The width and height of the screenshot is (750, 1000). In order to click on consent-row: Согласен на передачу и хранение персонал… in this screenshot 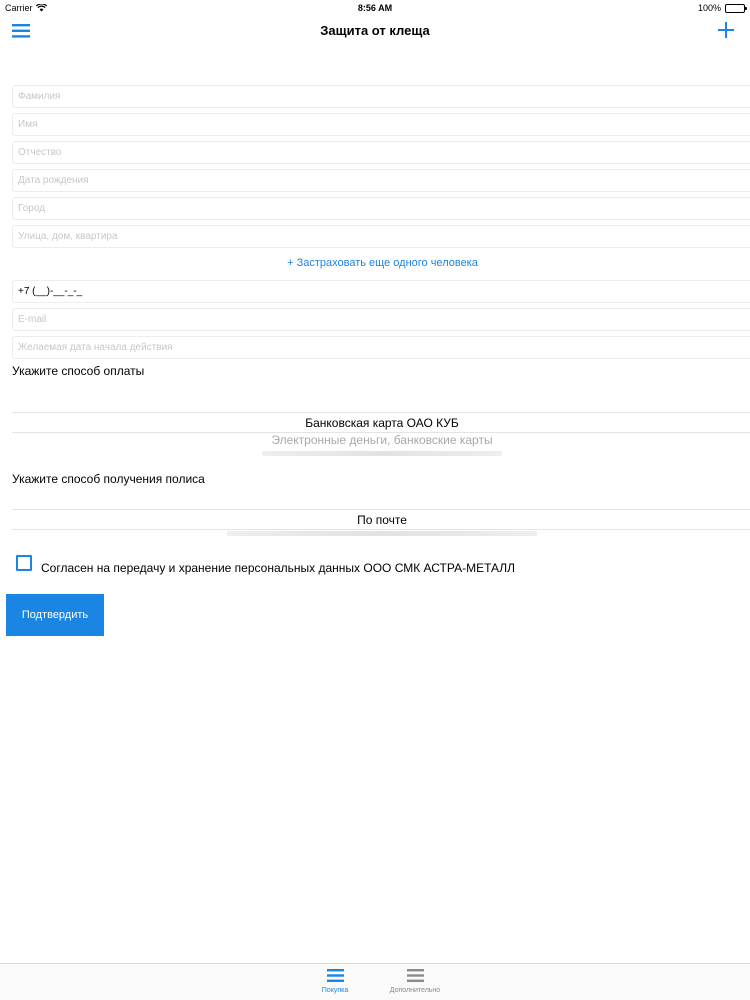, I will do `click(265, 565)`.